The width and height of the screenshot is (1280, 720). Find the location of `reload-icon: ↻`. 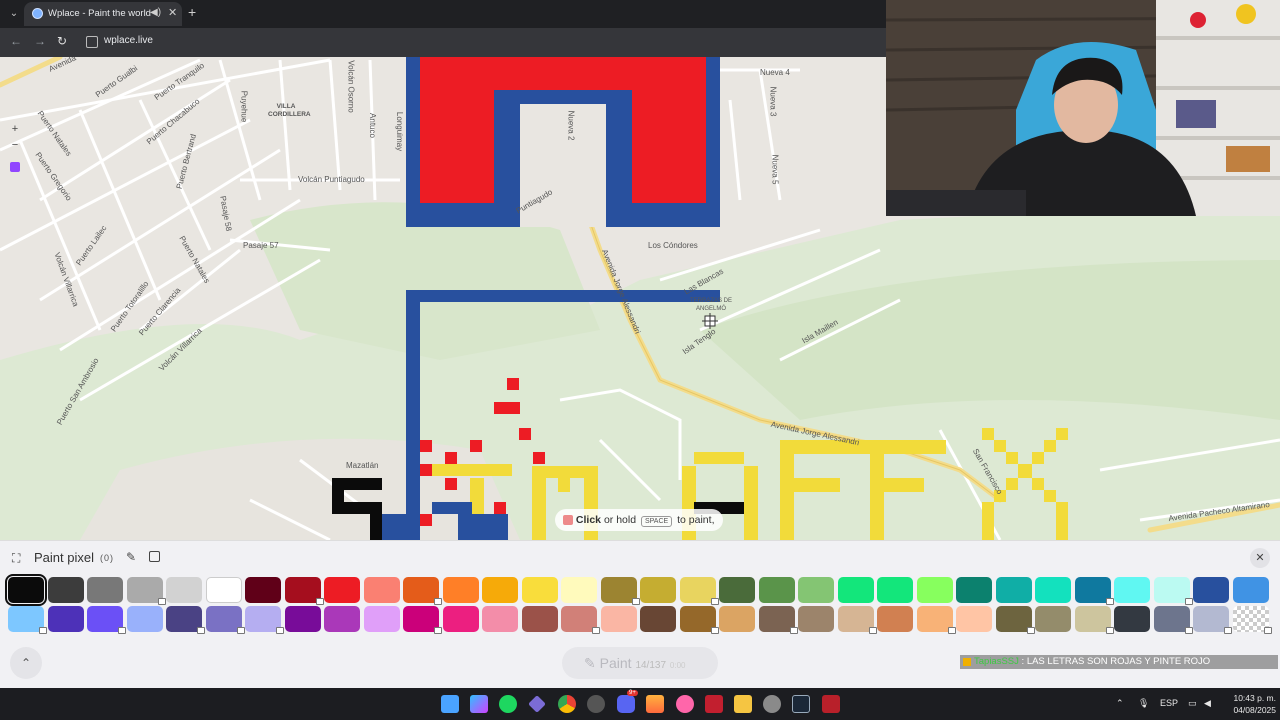

reload-icon: ↻ is located at coordinates (62, 41).